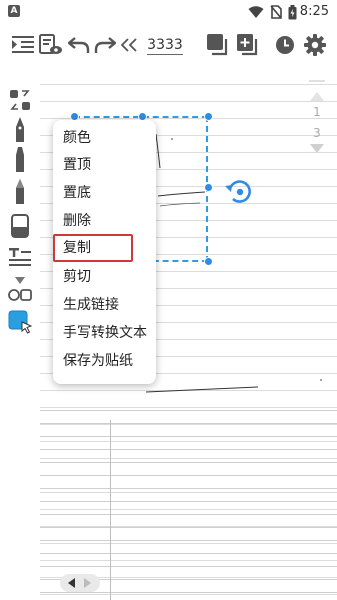 The width and height of the screenshot is (337, 600). What do you see at coordinates (20, 258) in the screenshot?
I see `text-tool-icon` at bounding box center [20, 258].